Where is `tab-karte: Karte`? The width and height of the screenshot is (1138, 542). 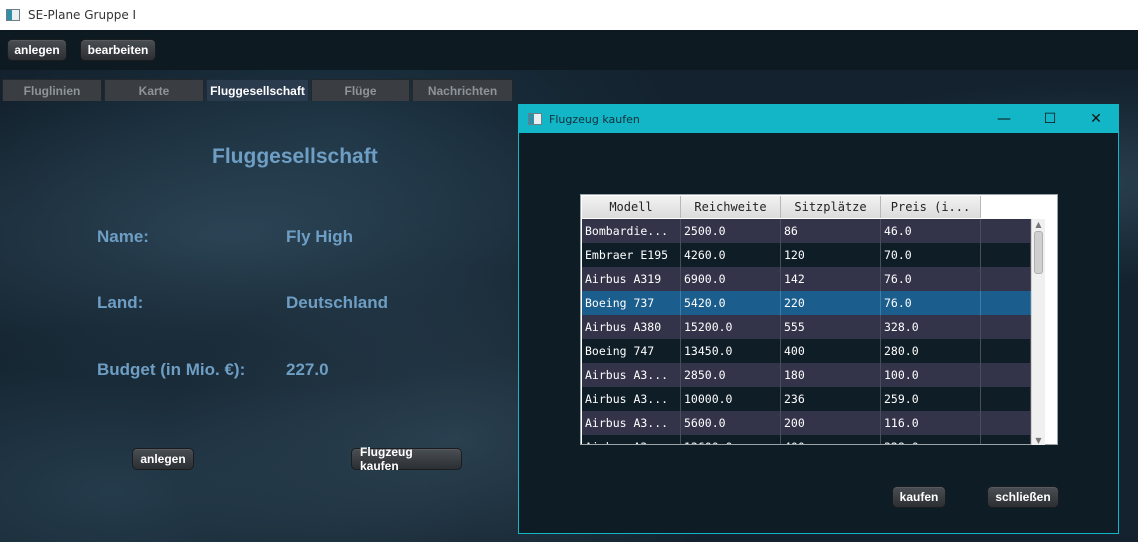 tab-karte: Karte is located at coordinates (154, 90).